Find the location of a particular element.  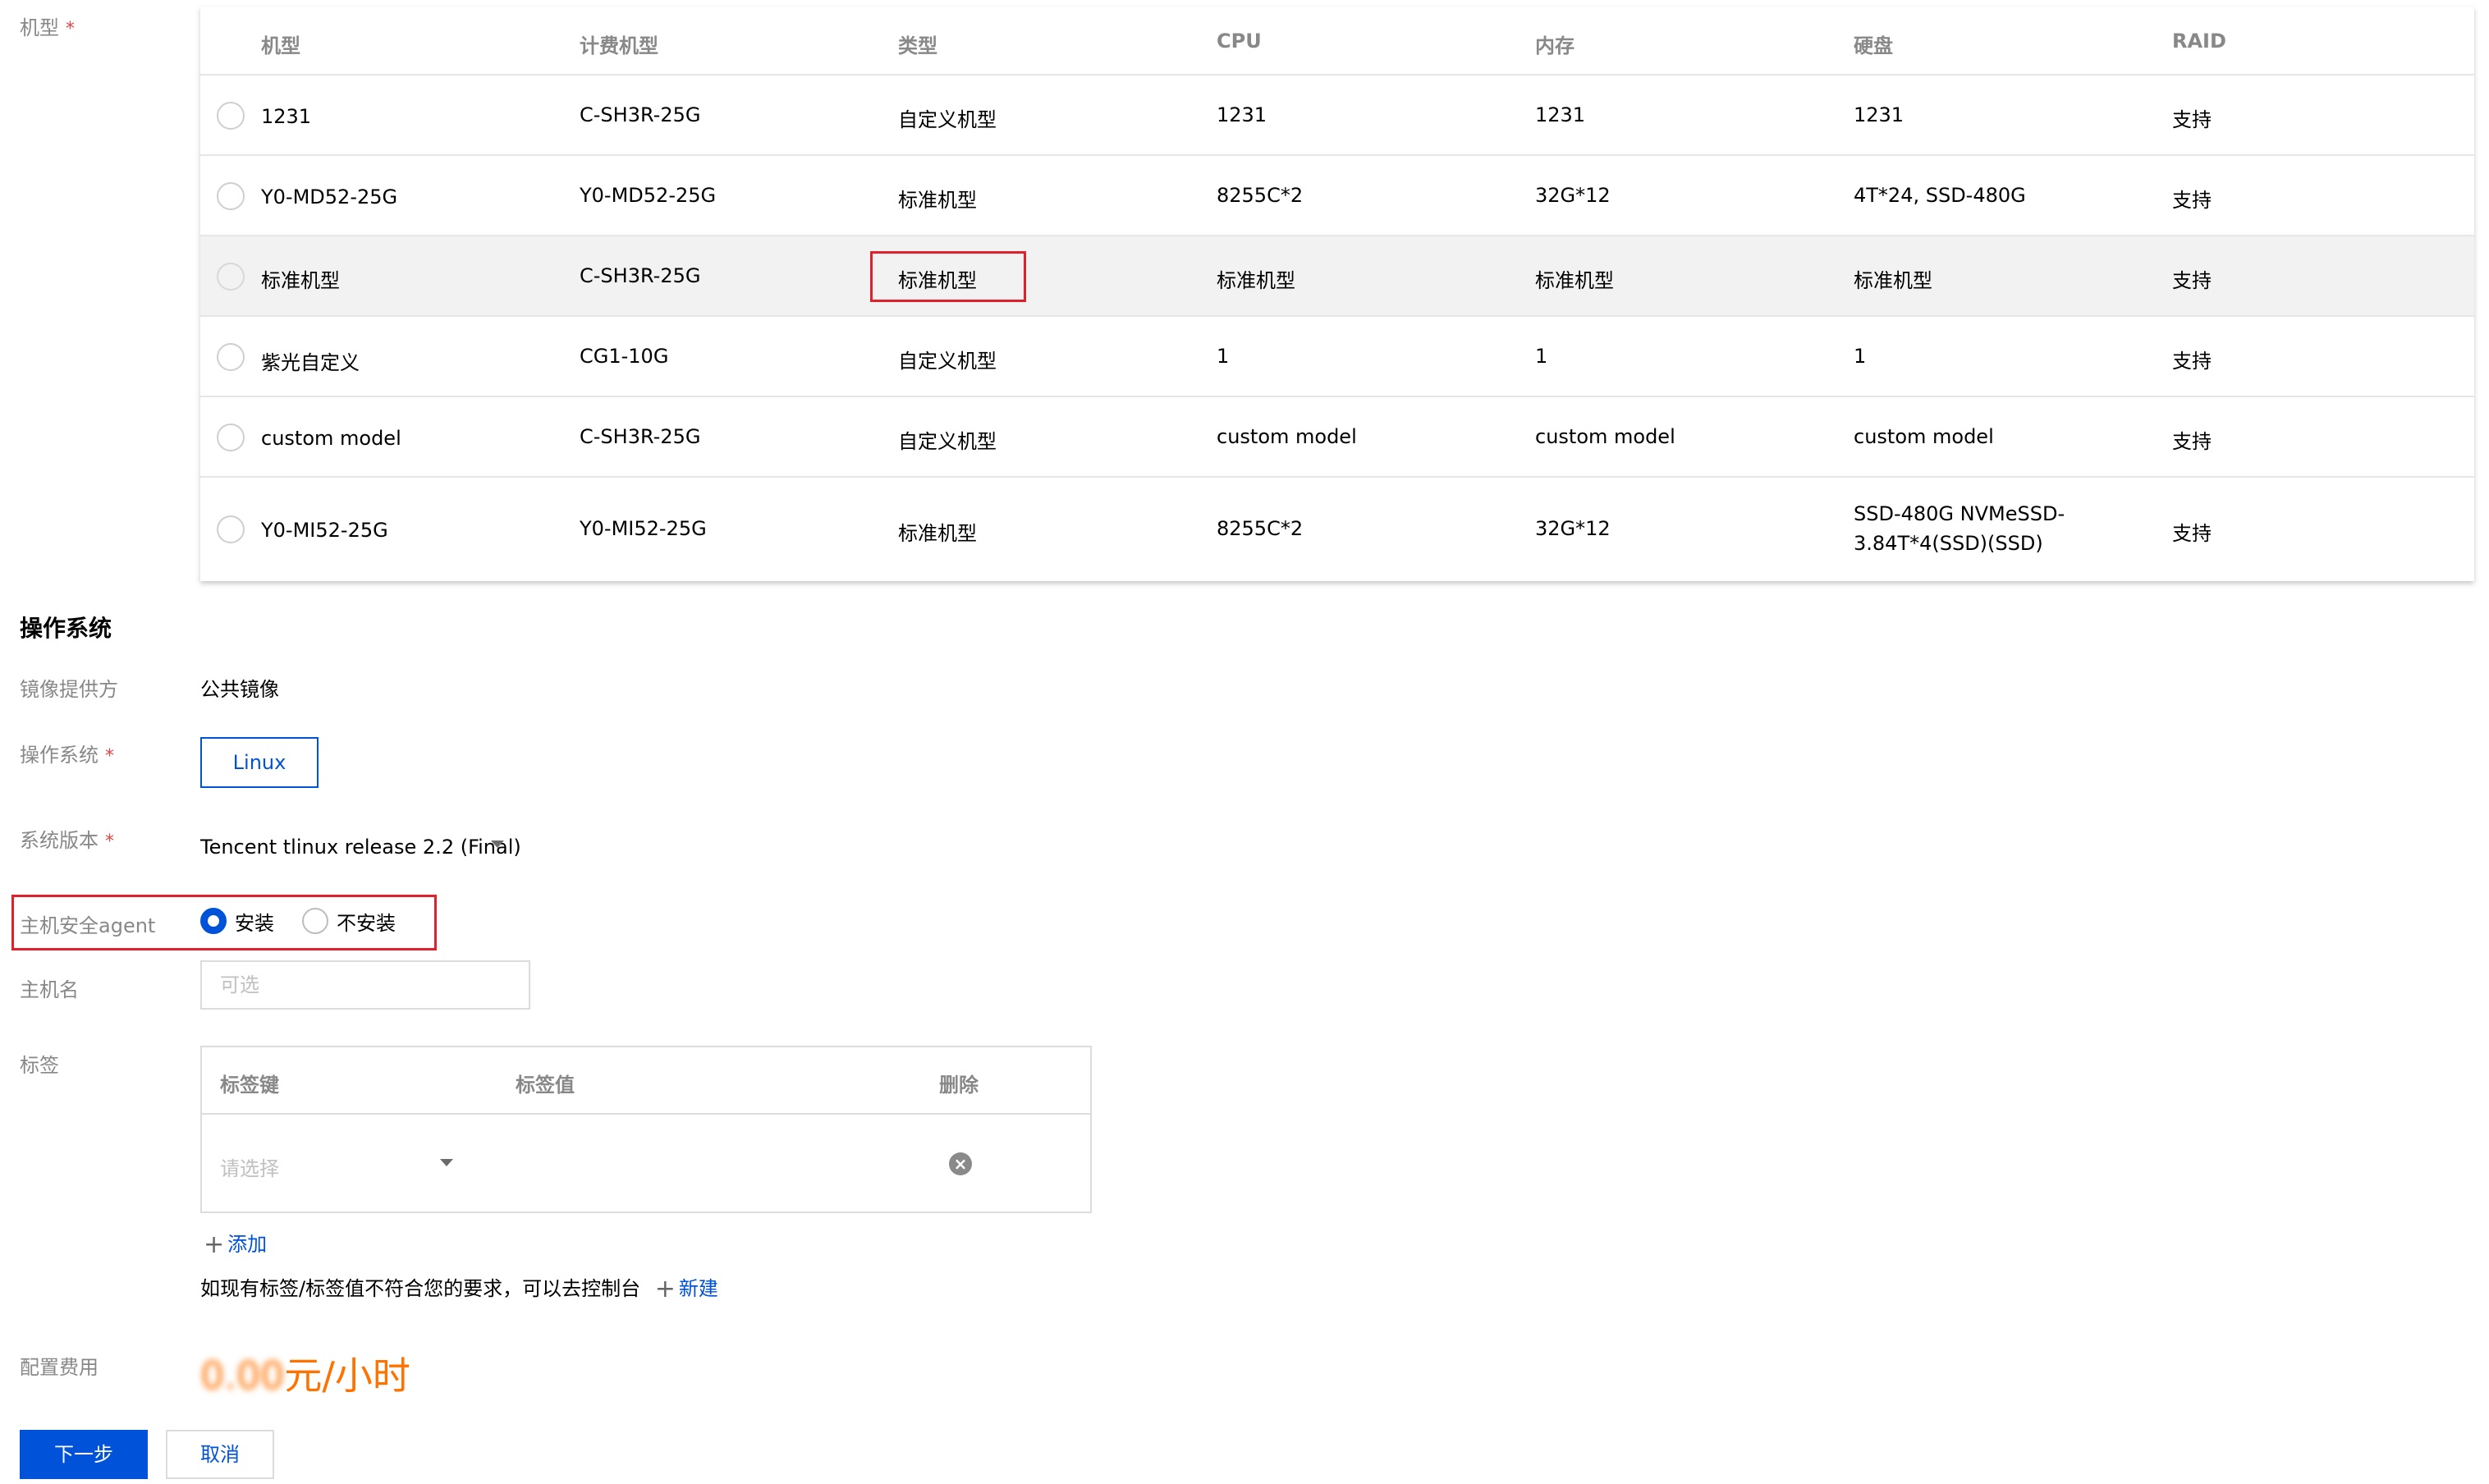

cell-name: Y0-MD52-25G is located at coordinates (329, 197).